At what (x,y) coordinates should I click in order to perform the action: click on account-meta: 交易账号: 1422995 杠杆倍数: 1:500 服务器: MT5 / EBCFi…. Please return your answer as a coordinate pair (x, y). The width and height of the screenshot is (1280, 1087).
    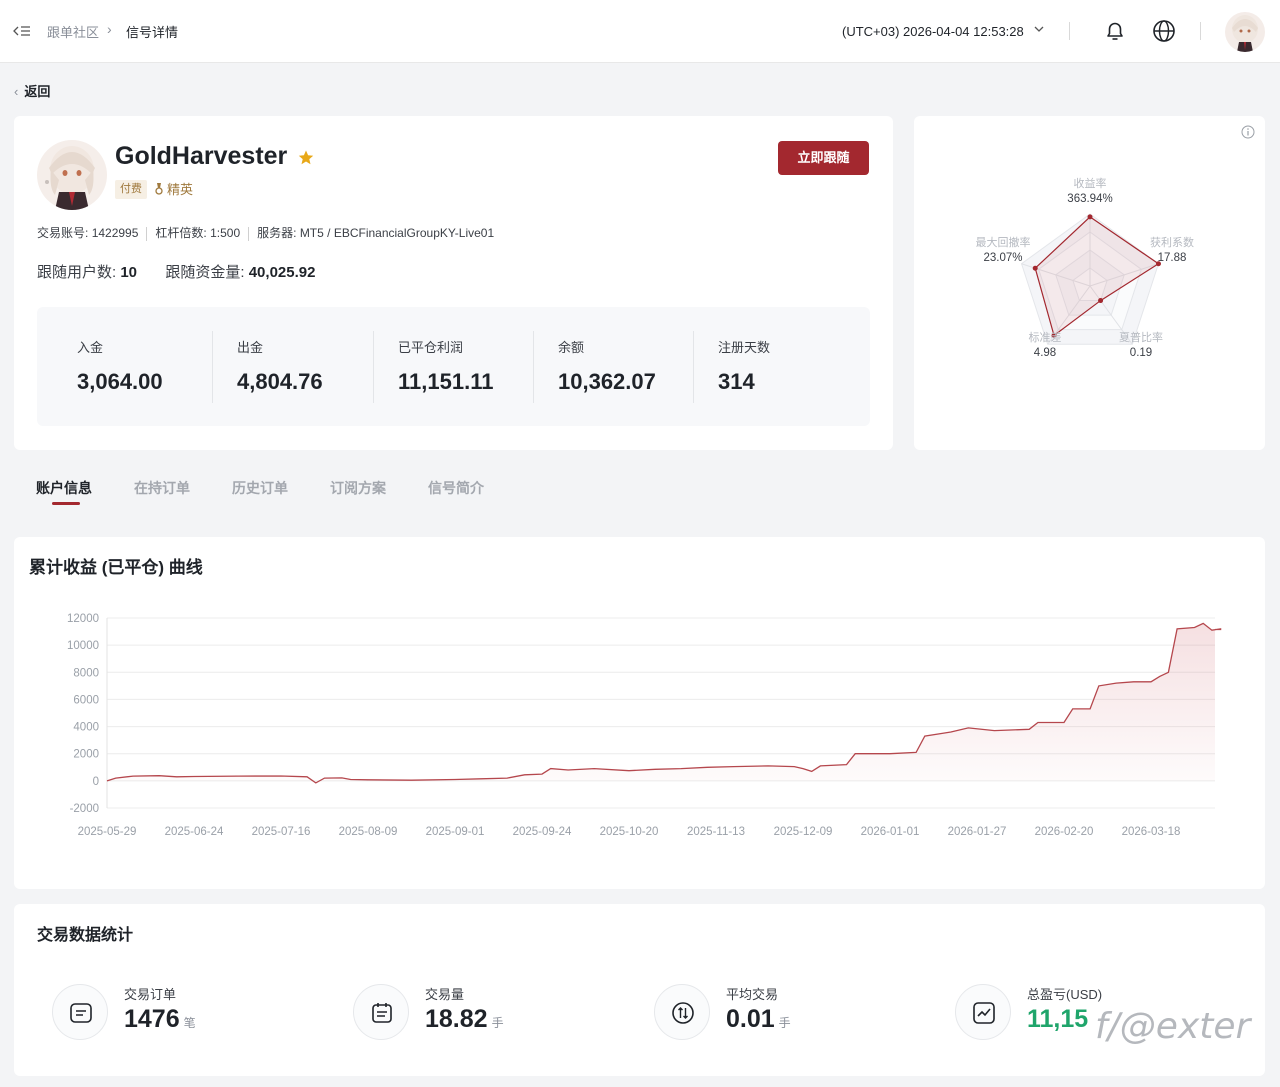
    Looking at the image, I should click on (265, 232).